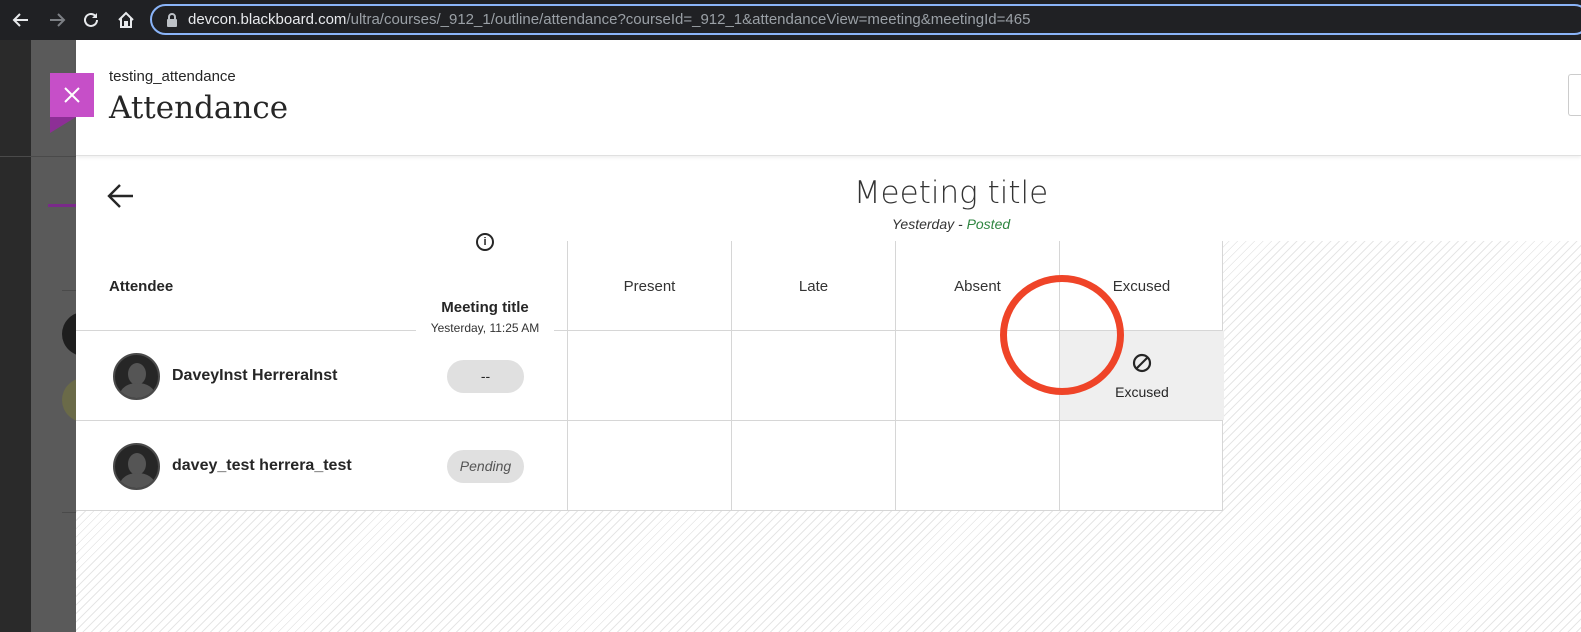  What do you see at coordinates (63, 125) in the screenshot?
I see `close-button-tail` at bounding box center [63, 125].